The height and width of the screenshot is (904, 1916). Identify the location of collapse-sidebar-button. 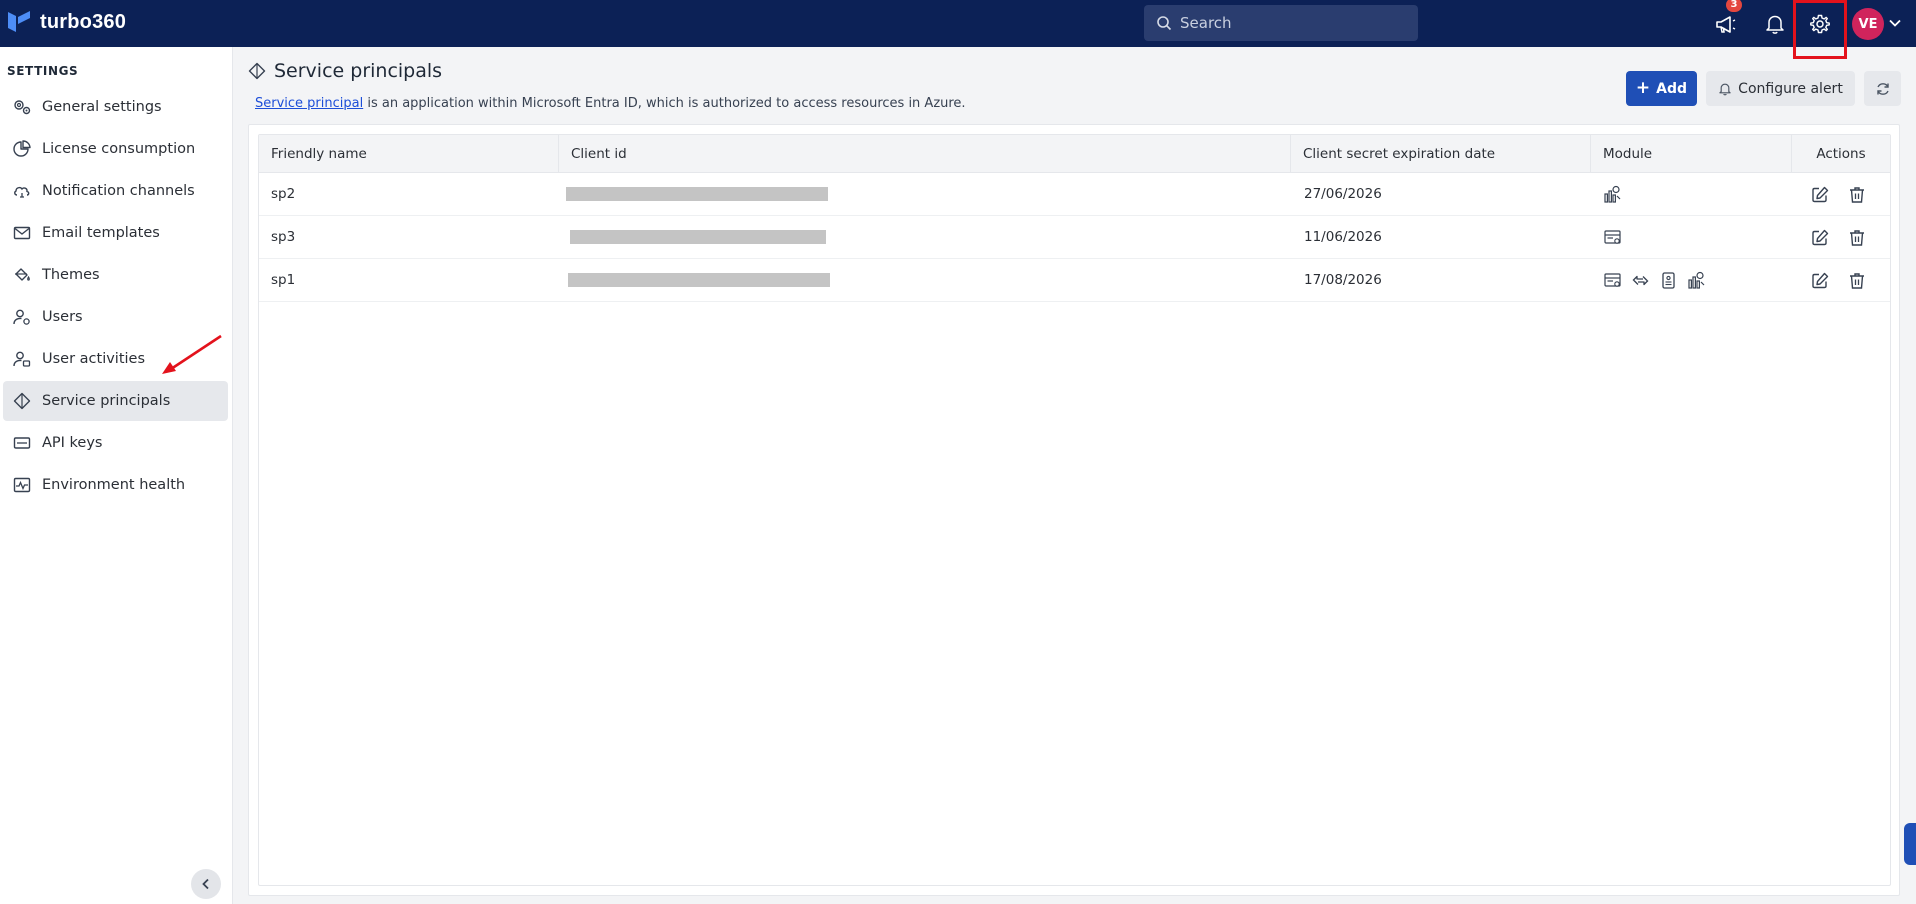
(206, 884).